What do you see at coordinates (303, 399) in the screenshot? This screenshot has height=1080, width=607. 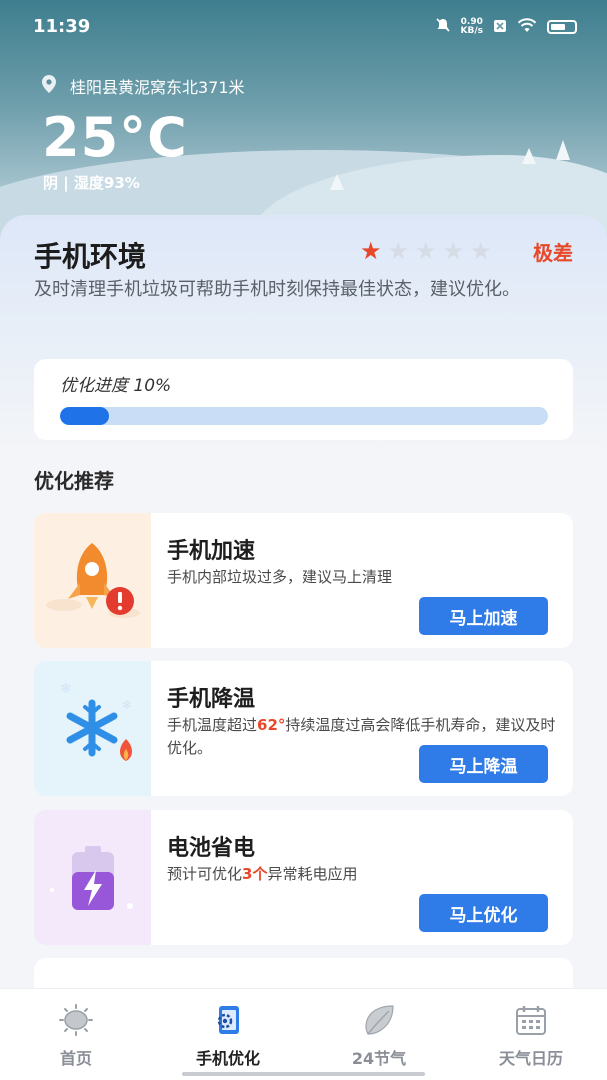 I see `progress-card: 优化进度 10%` at bounding box center [303, 399].